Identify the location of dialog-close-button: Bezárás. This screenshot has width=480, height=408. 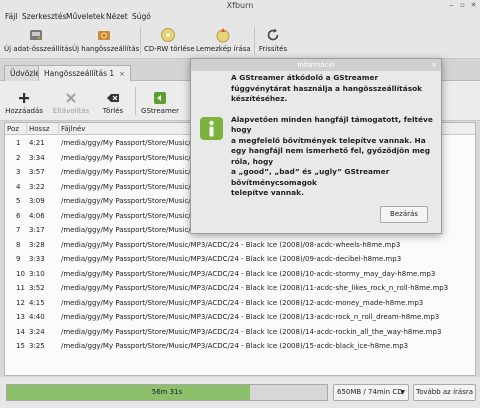
(404, 214).